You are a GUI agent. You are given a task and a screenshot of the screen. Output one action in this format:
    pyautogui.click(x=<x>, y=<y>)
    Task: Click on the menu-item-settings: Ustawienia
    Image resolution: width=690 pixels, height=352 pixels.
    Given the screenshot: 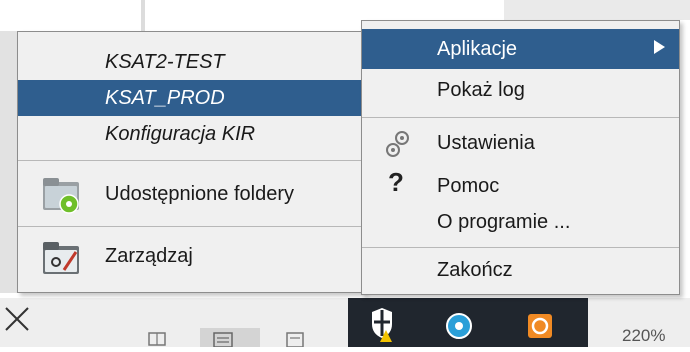 What is the action you would take?
    pyautogui.click(x=520, y=143)
    